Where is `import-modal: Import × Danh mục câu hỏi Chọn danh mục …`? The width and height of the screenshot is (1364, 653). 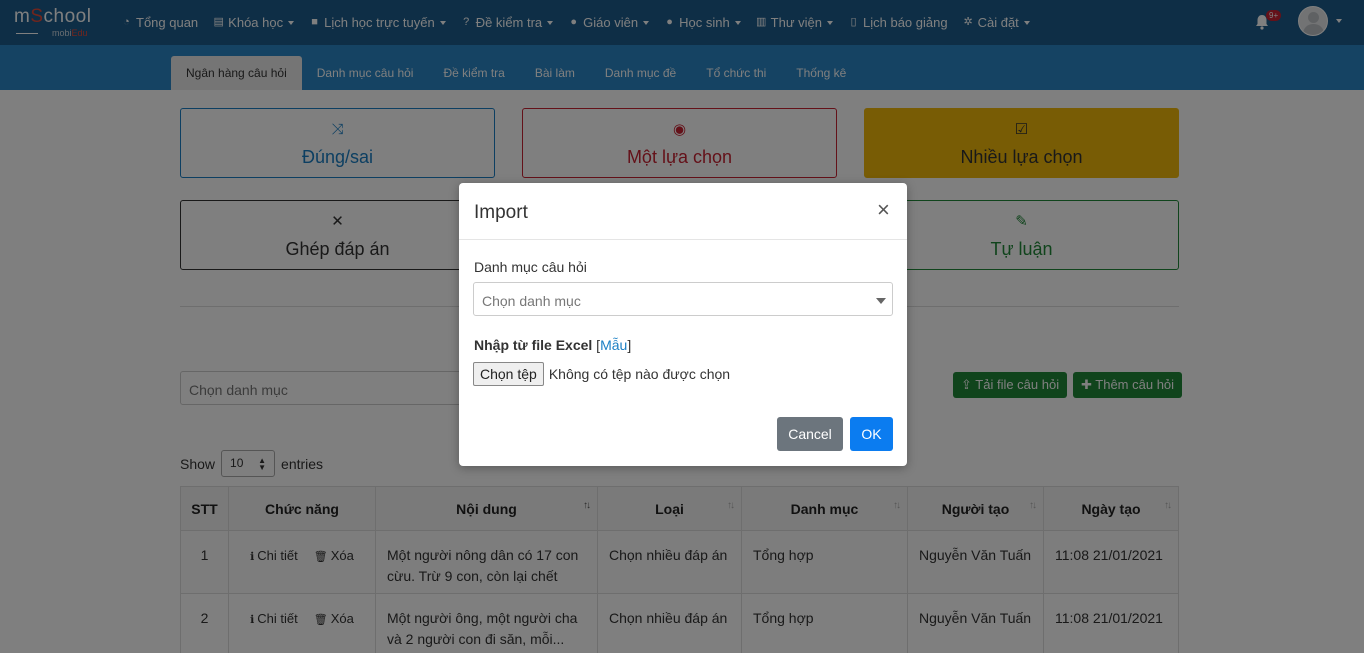 import-modal: Import × Danh mục câu hỏi Chọn danh mục … is located at coordinates (683, 324).